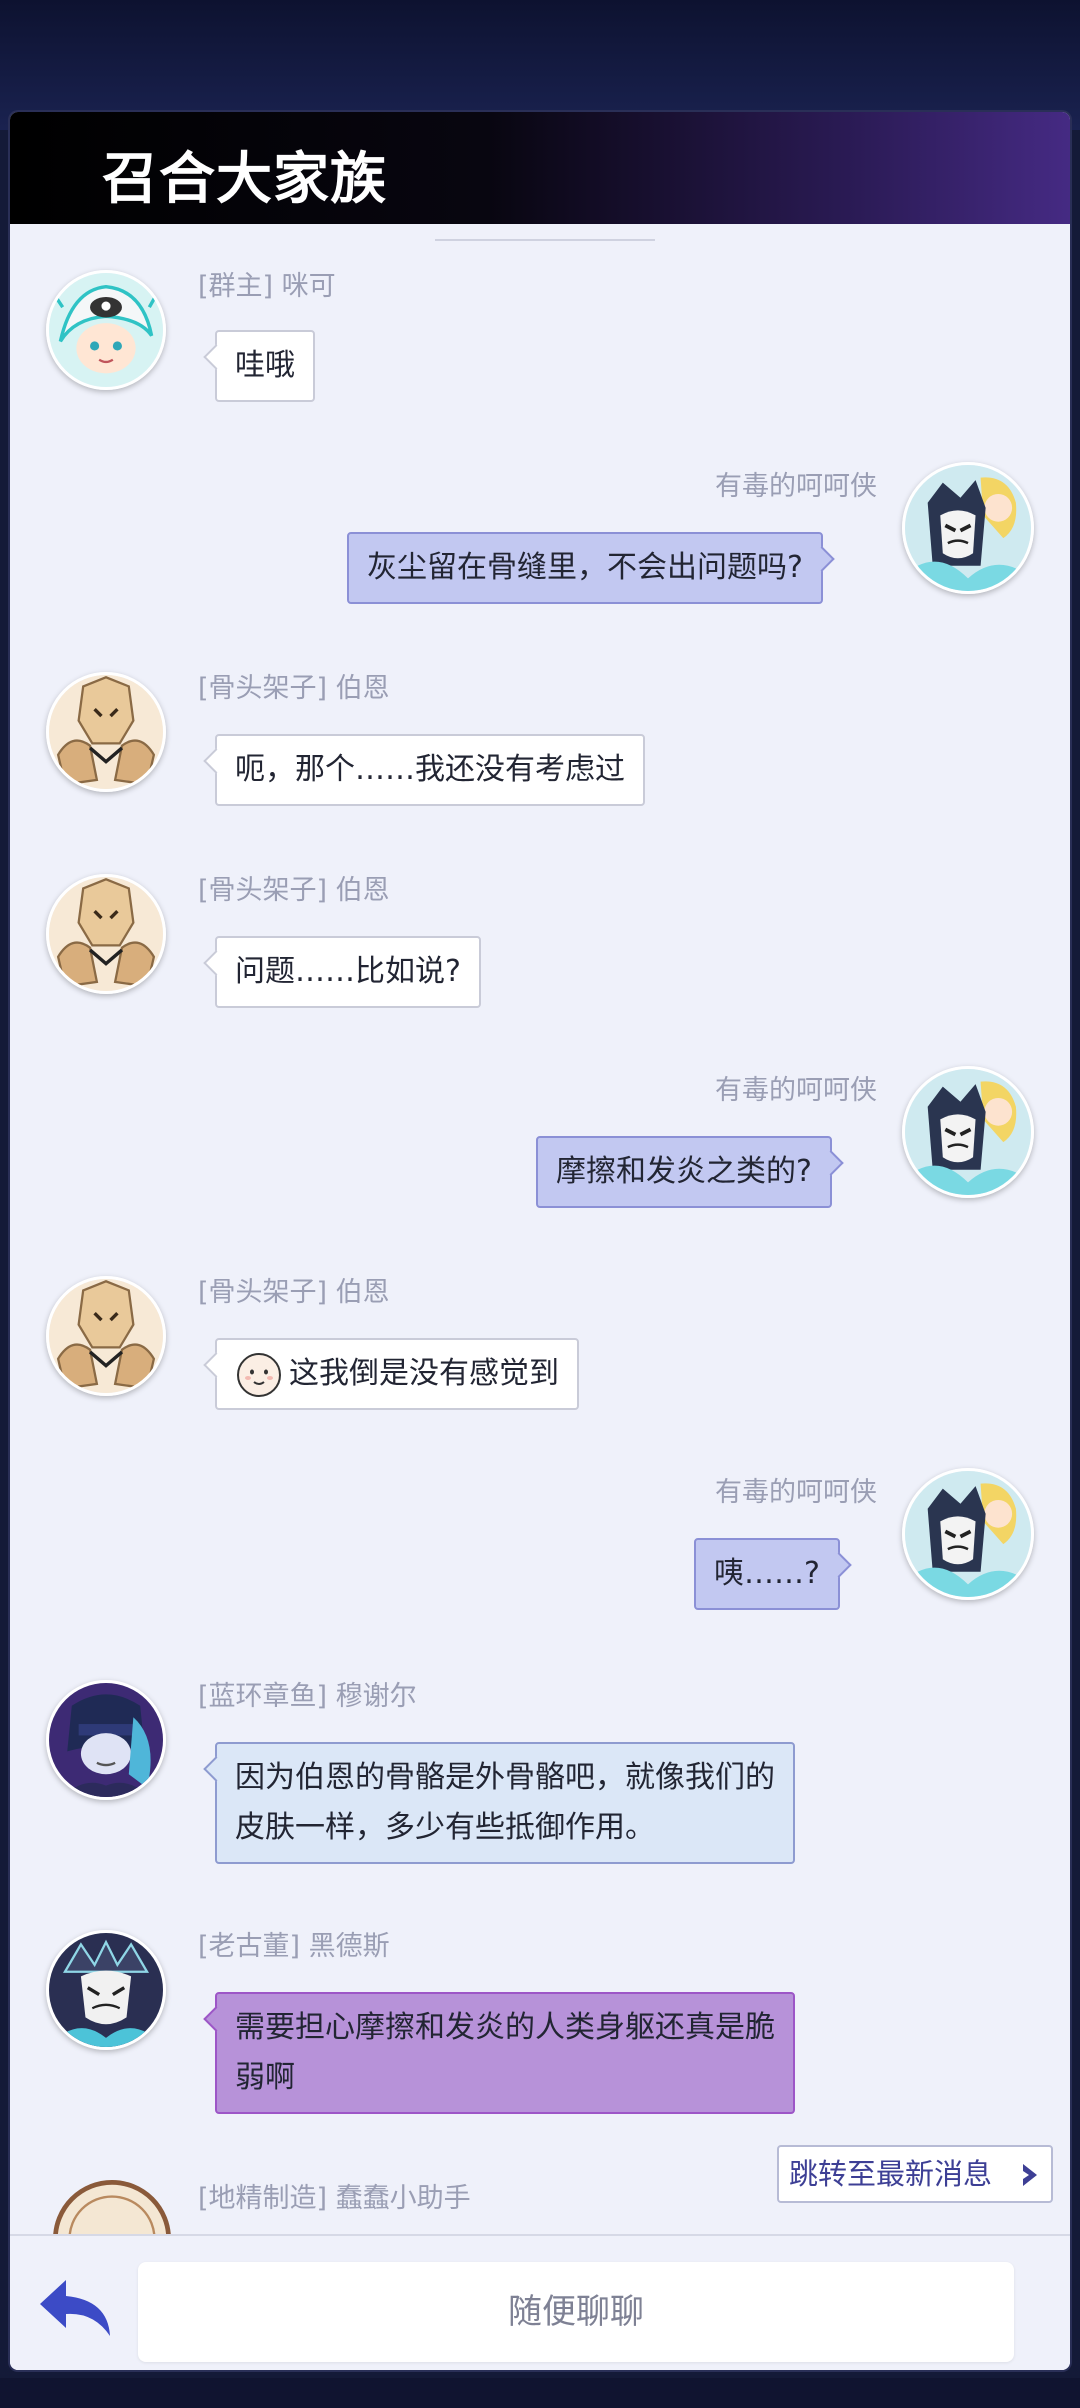 The width and height of the screenshot is (1080, 2408). I want to click on pull-indicator, so click(545, 240).